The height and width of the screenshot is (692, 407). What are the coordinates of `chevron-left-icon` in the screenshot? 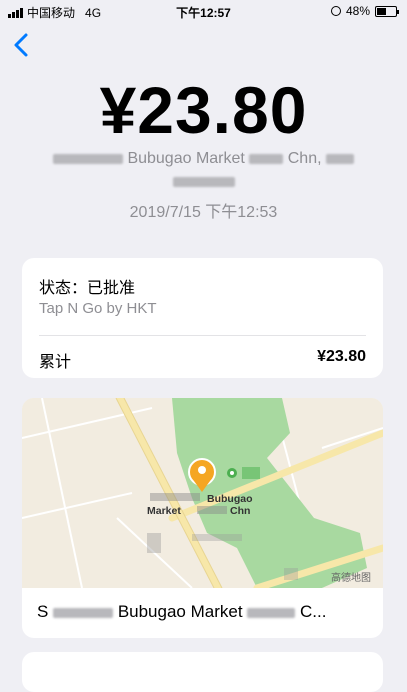 It's located at (21, 45).